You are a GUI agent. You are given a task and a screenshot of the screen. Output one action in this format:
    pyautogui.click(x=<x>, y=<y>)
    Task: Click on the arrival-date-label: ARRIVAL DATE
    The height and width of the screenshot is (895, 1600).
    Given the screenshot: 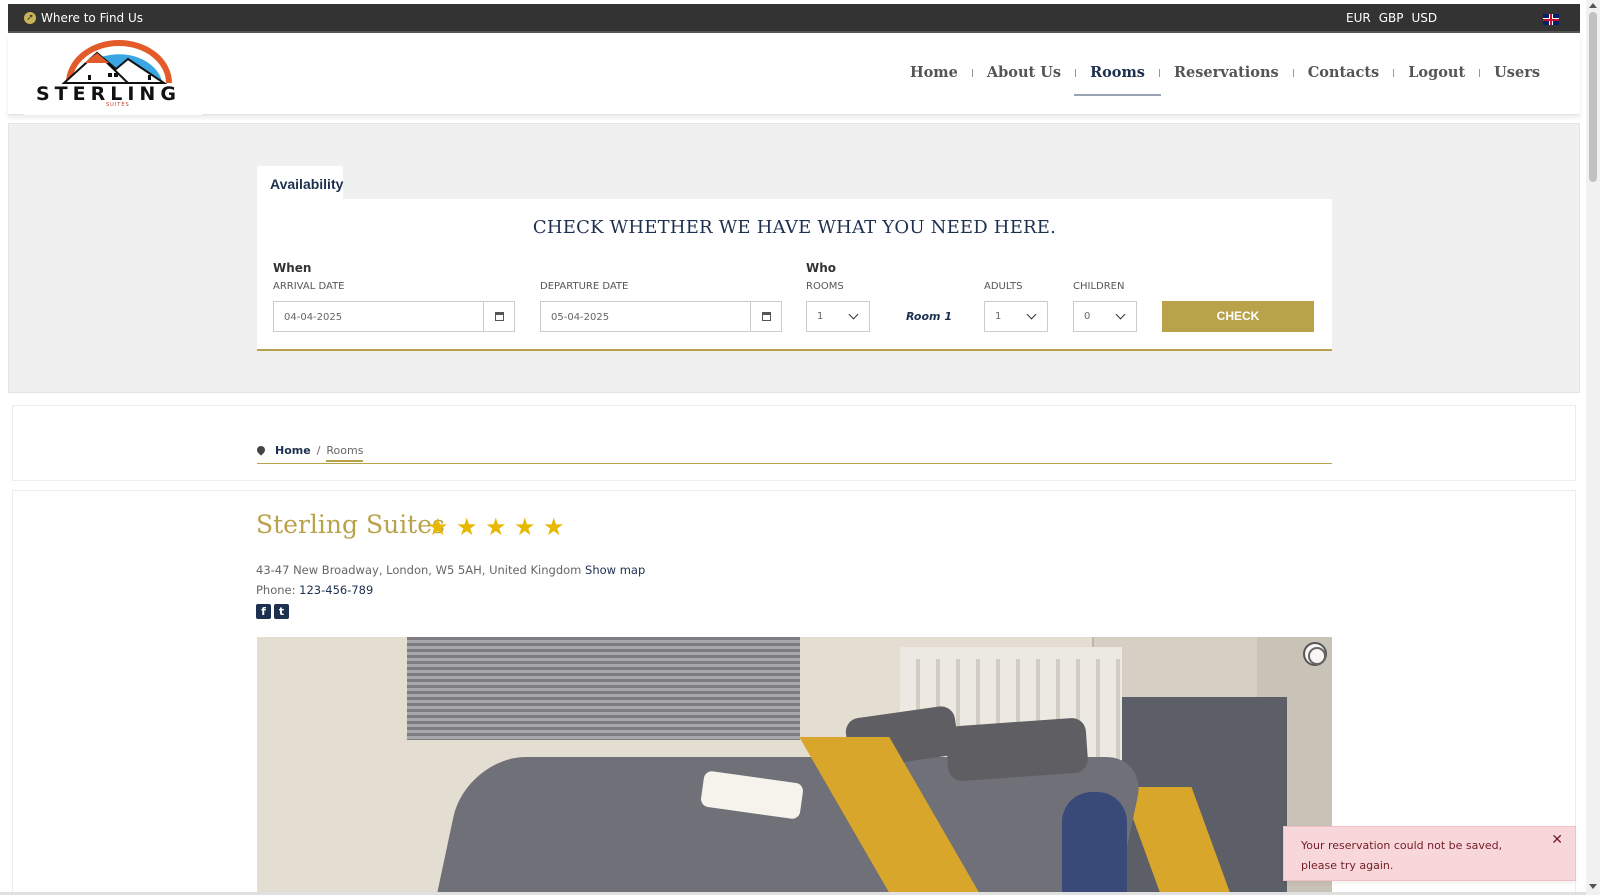 What is the action you would take?
    pyautogui.click(x=309, y=286)
    